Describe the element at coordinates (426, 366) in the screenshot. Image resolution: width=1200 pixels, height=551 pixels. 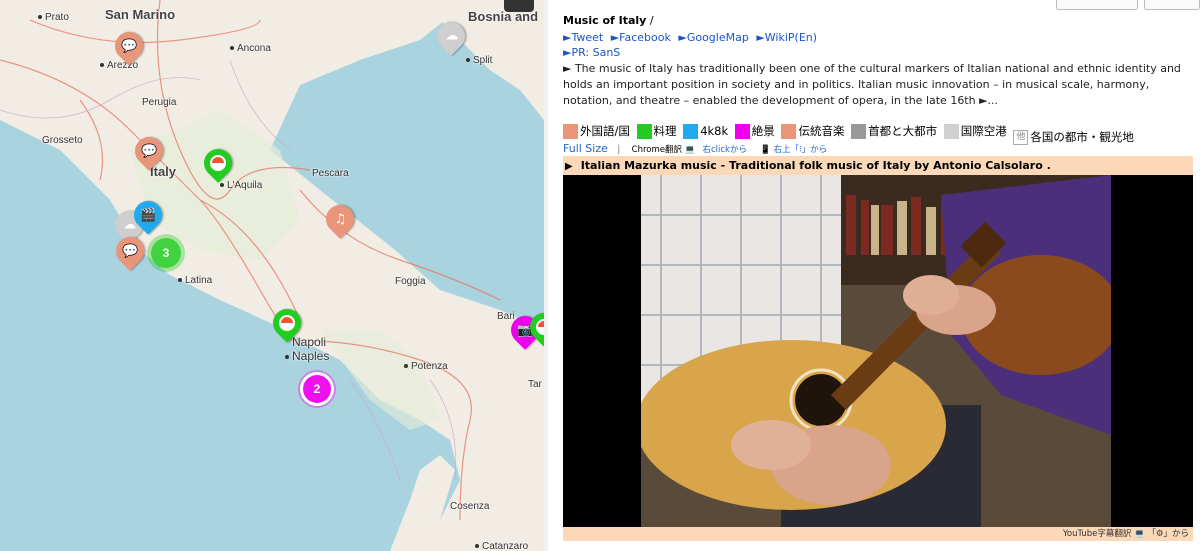
I see `city-label: Potenza` at that location.